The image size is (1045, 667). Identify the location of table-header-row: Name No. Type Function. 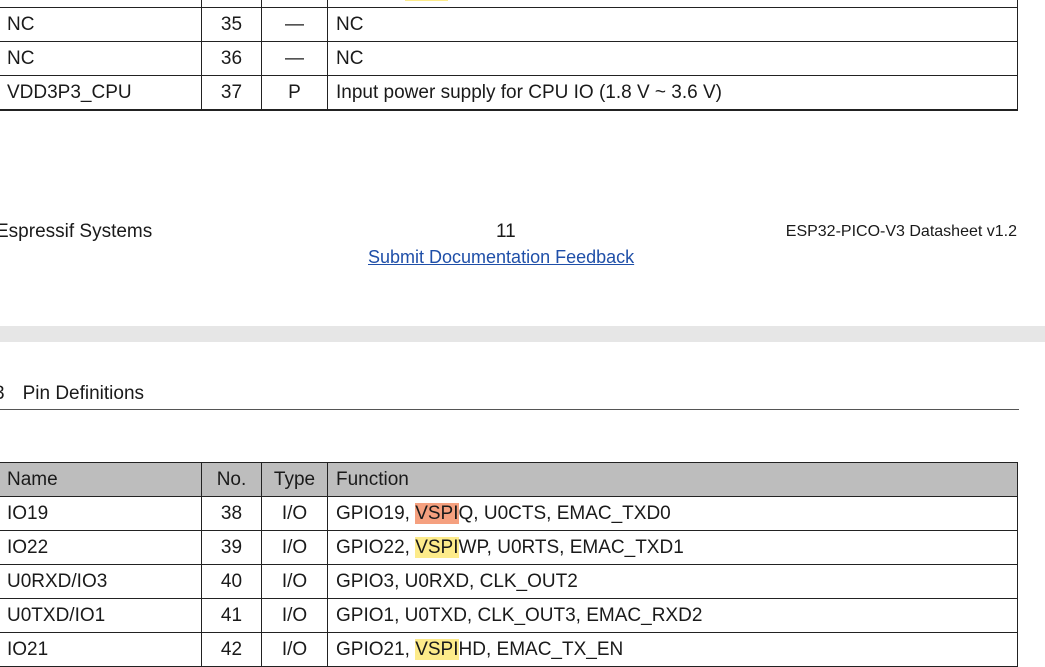
(509, 479).